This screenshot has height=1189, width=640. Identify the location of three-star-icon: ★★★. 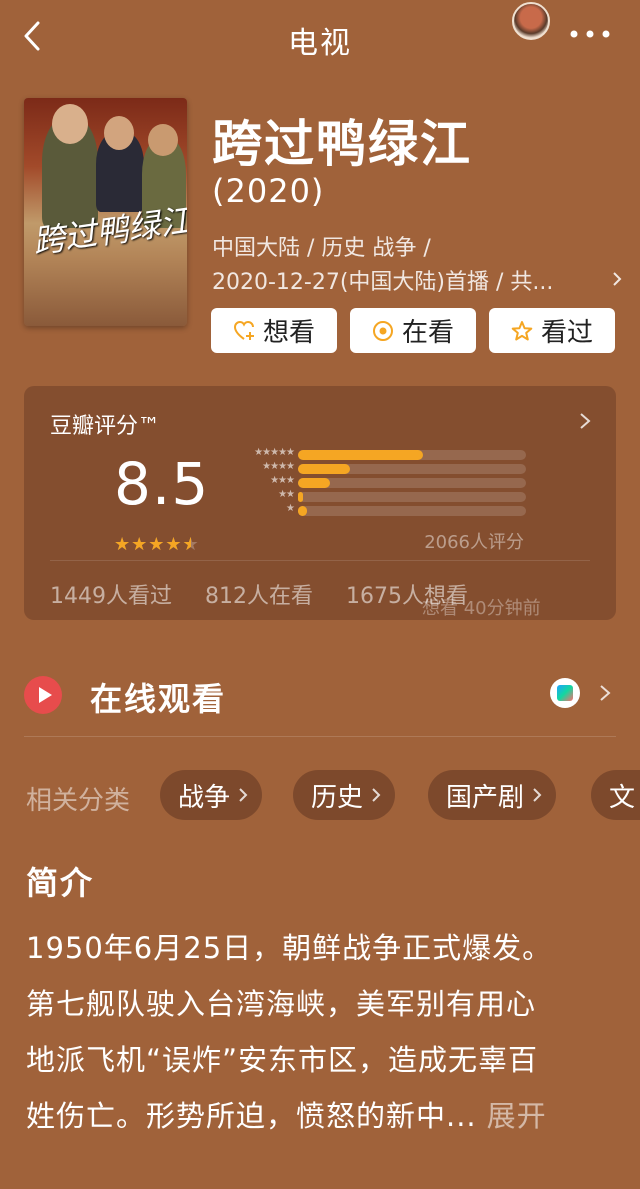
(282, 480).